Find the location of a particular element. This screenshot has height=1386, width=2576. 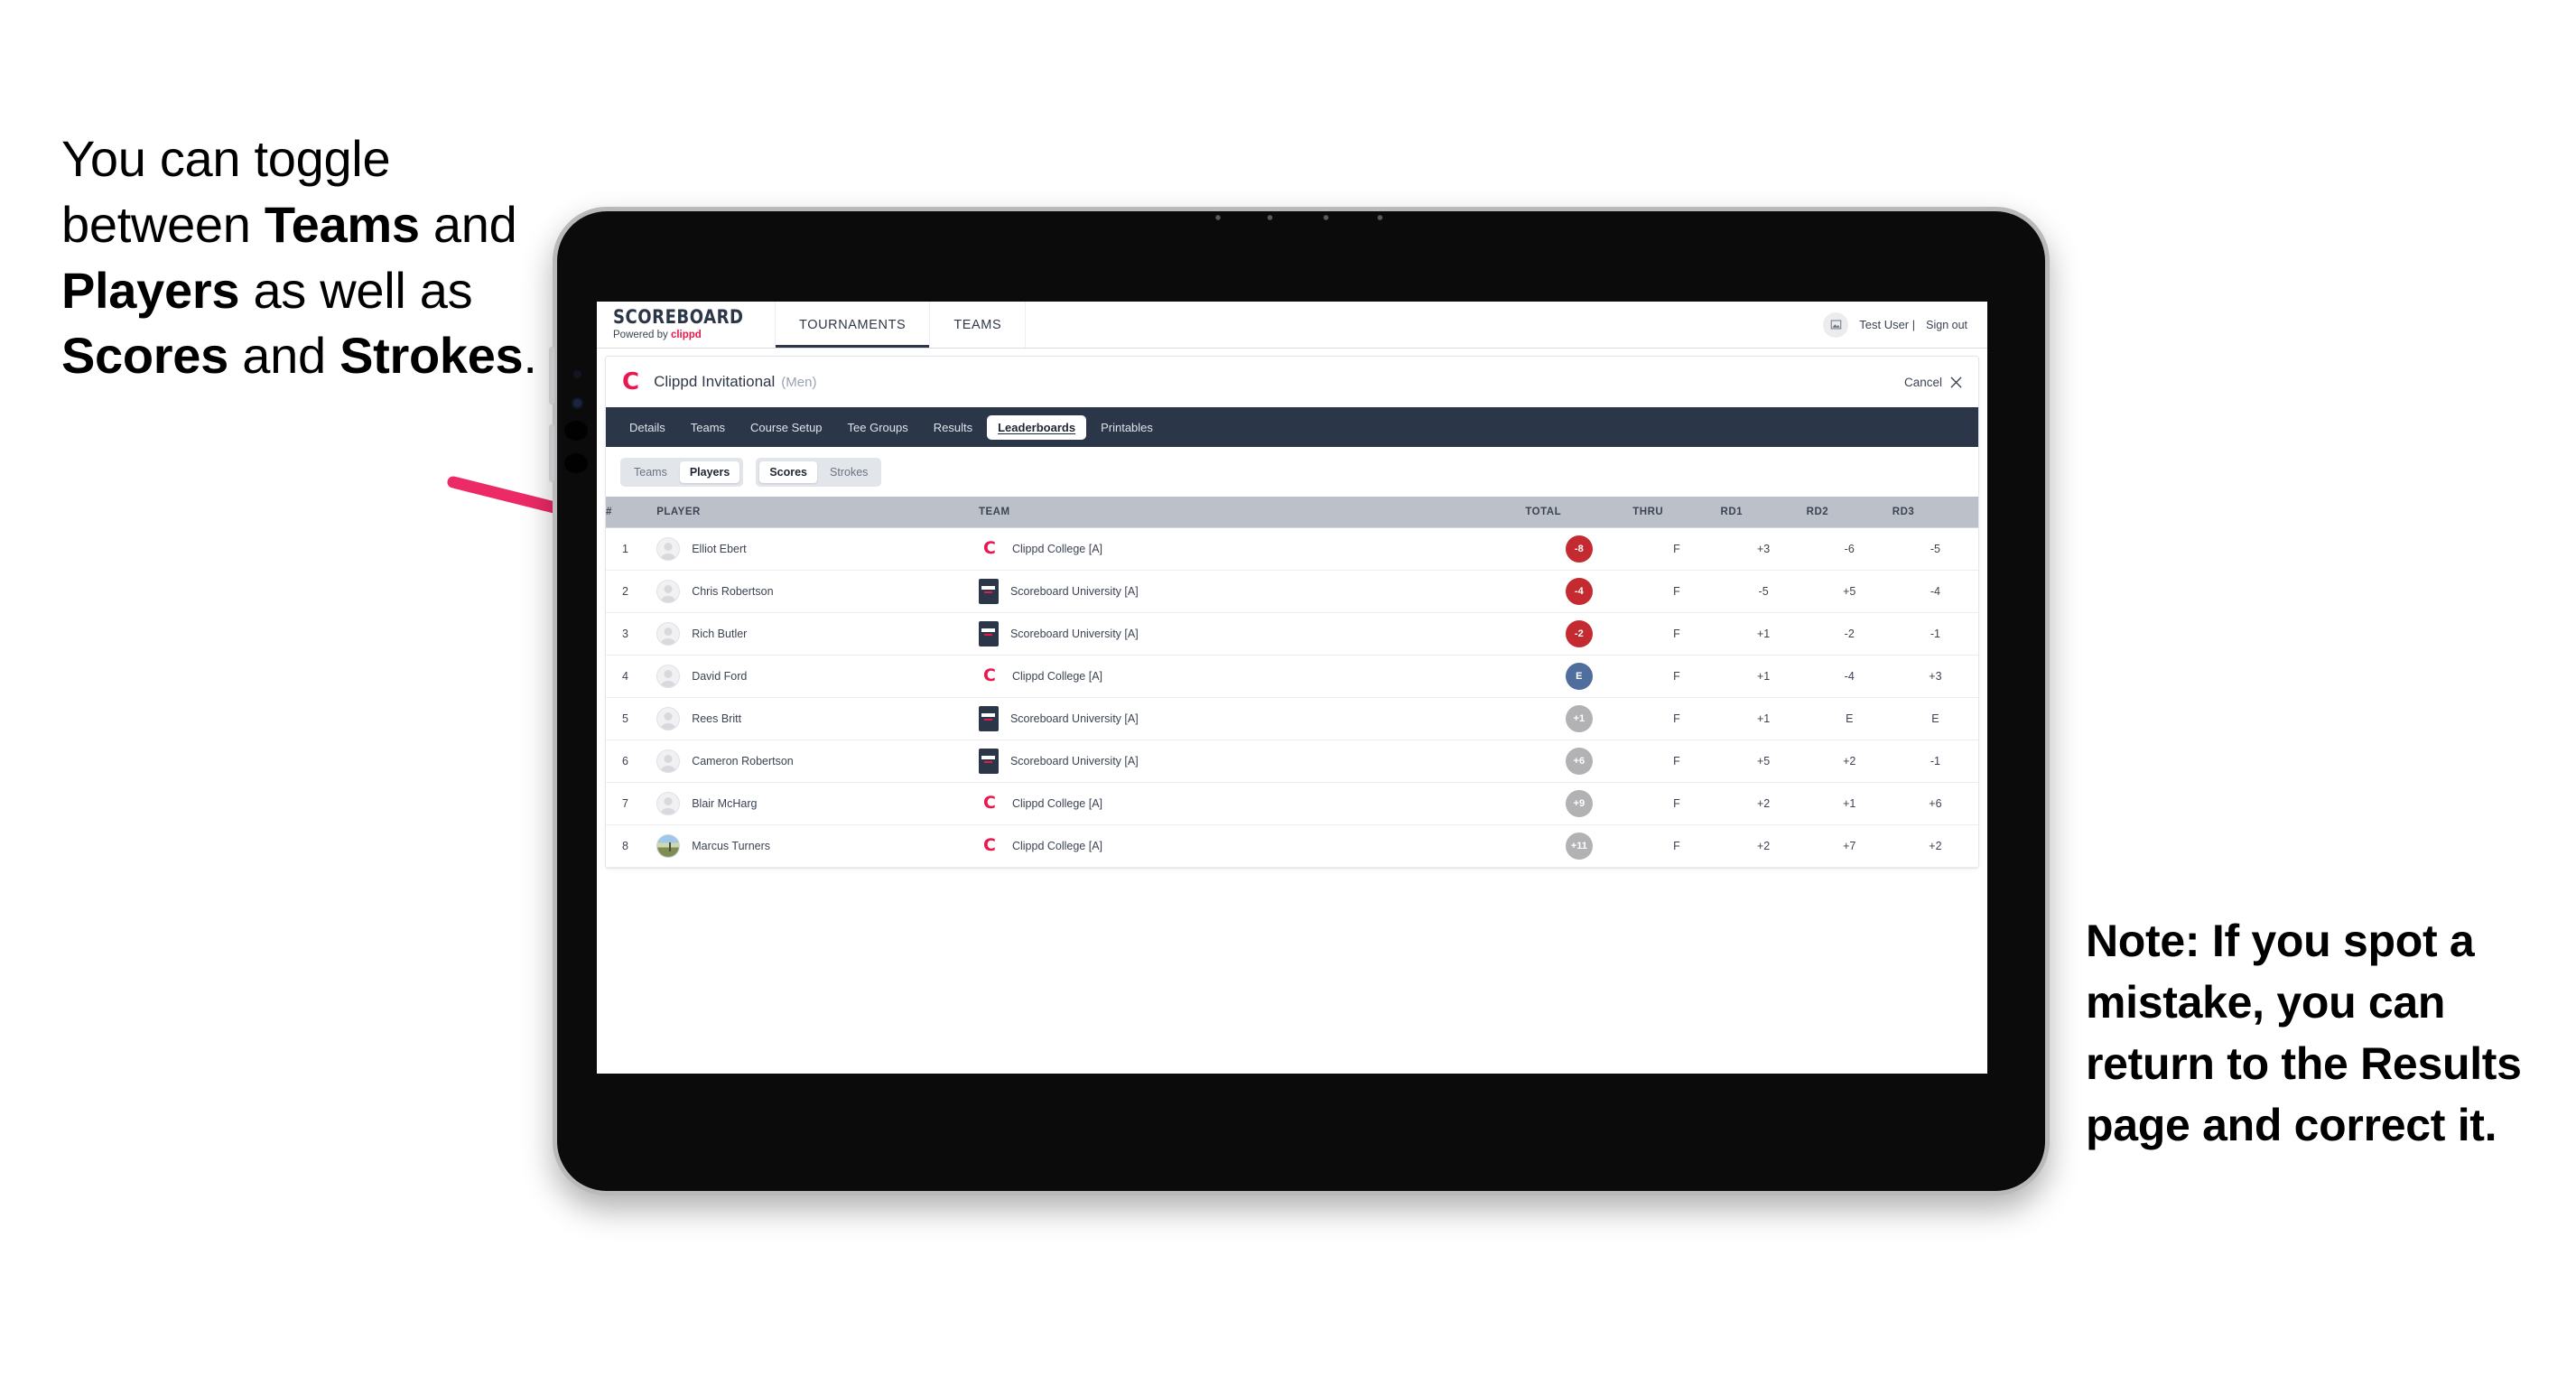

cell-rd1: +1 is located at coordinates (1763, 633).